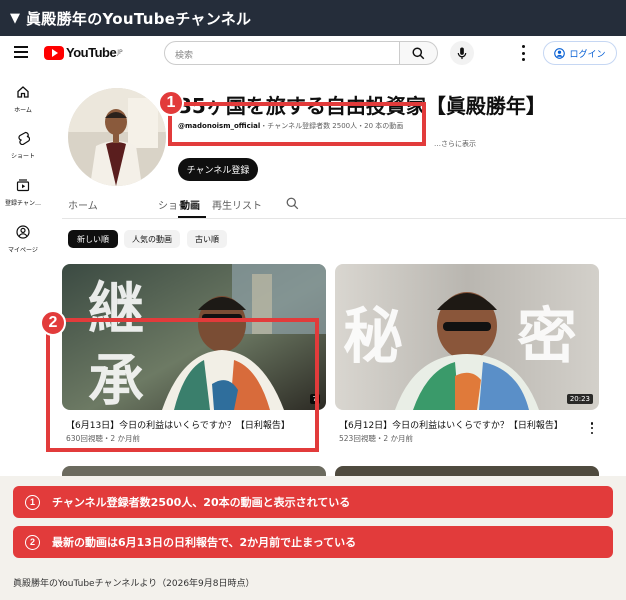 The width and height of the screenshot is (626, 600). What do you see at coordinates (83, 204) in the screenshot?
I see `tab-home: ホーム` at bounding box center [83, 204].